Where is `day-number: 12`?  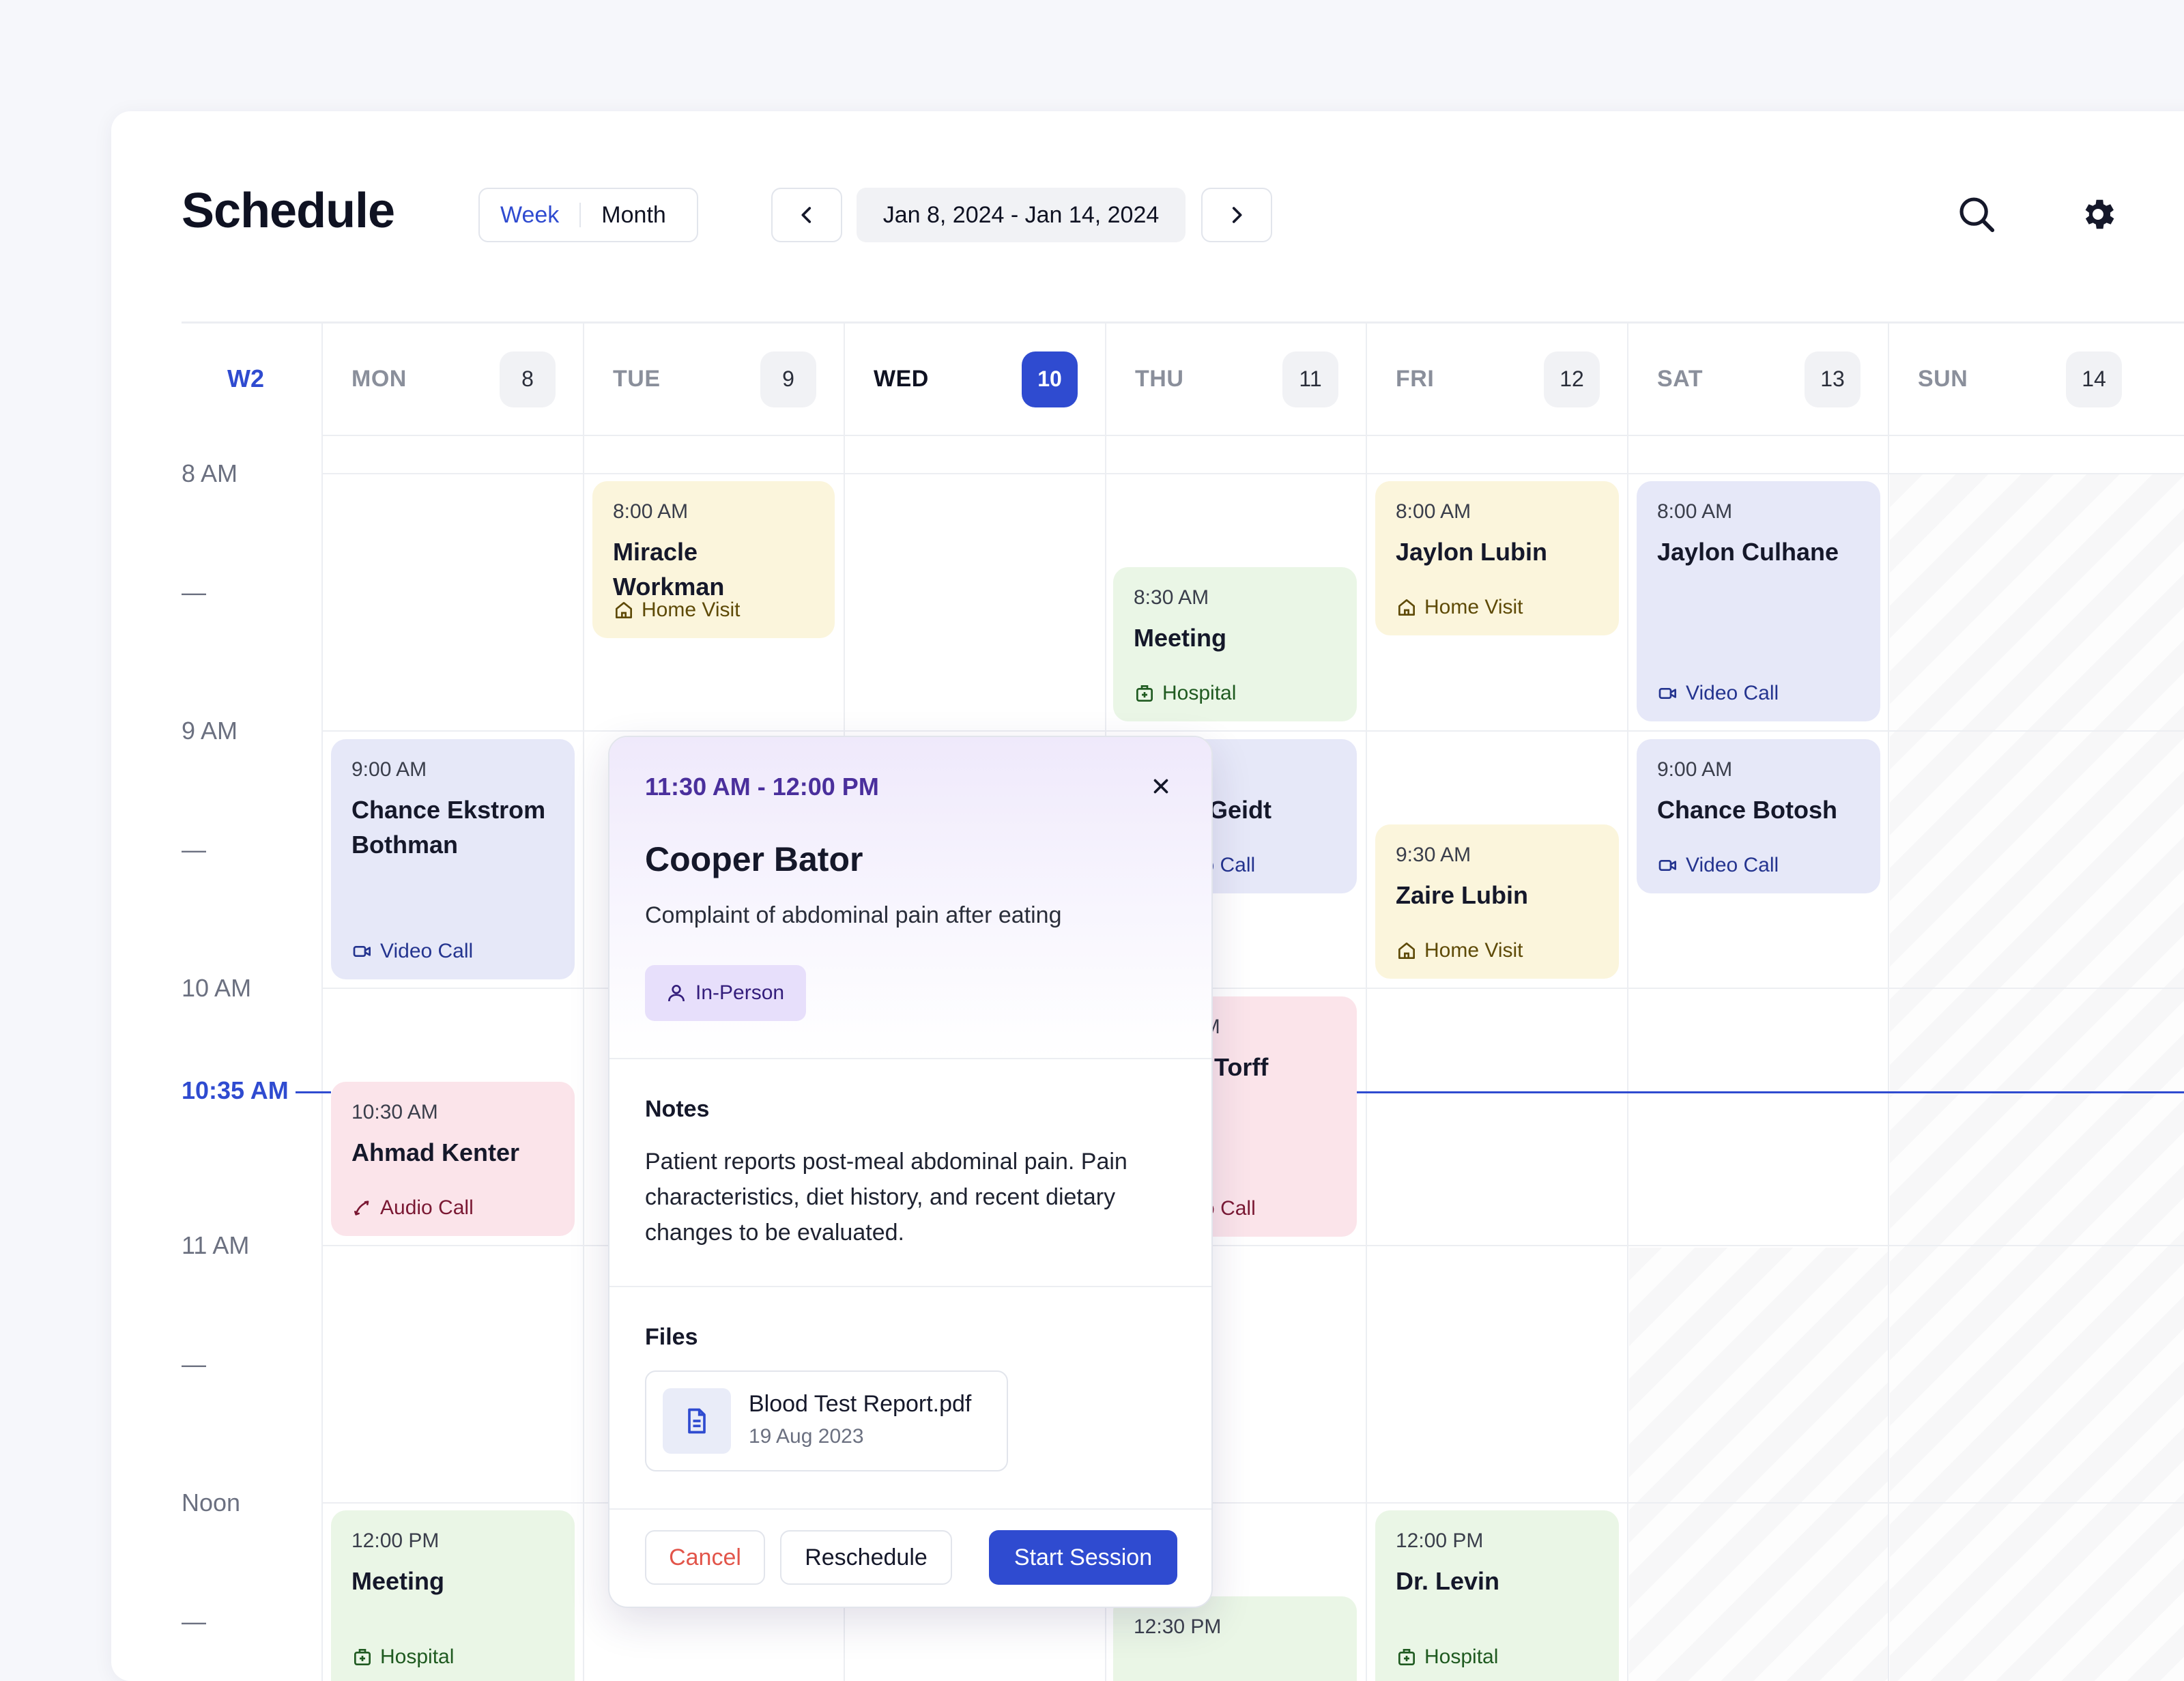
day-number: 12 is located at coordinates (1572, 379).